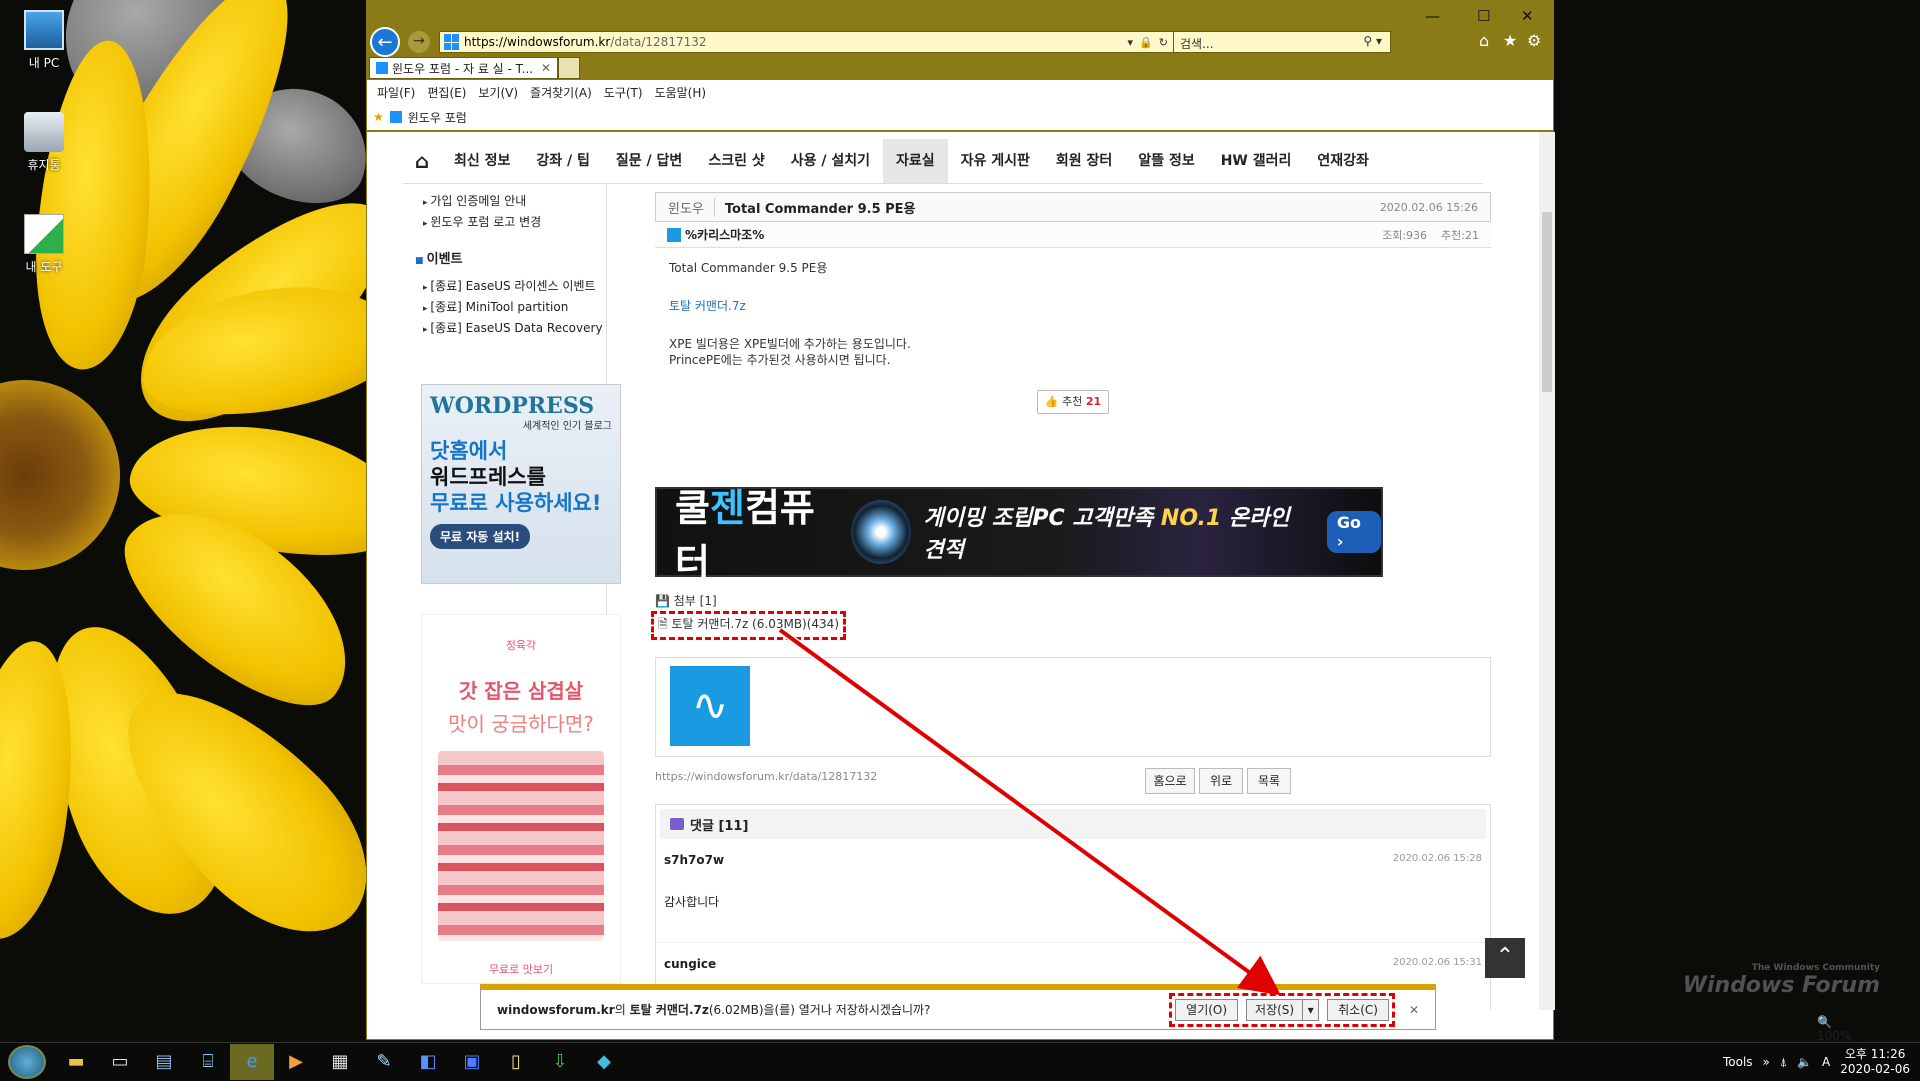 Image resolution: width=1920 pixels, height=1081 pixels. I want to click on menu-file: 파일(F), so click(396, 92).